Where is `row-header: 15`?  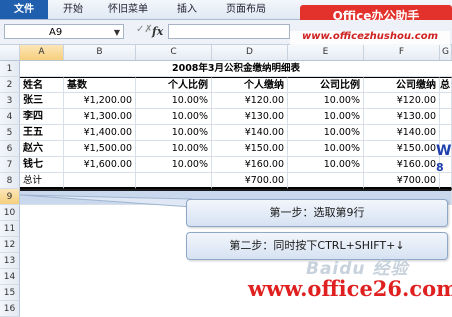 row-header: 15 is located at coordinates (10, 293).